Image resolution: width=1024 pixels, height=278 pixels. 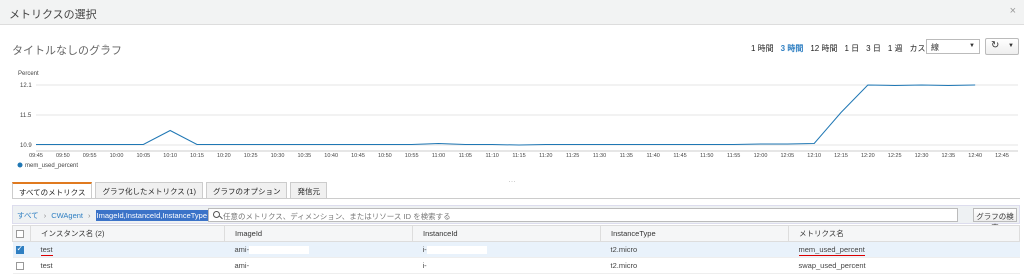 I want to click on refresh-icon: ↻, so click(x=995, y=45).